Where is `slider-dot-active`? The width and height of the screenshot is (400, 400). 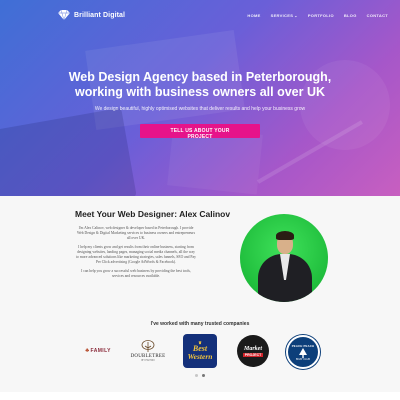 slider-dot-active is located at coordinates (203, 375).